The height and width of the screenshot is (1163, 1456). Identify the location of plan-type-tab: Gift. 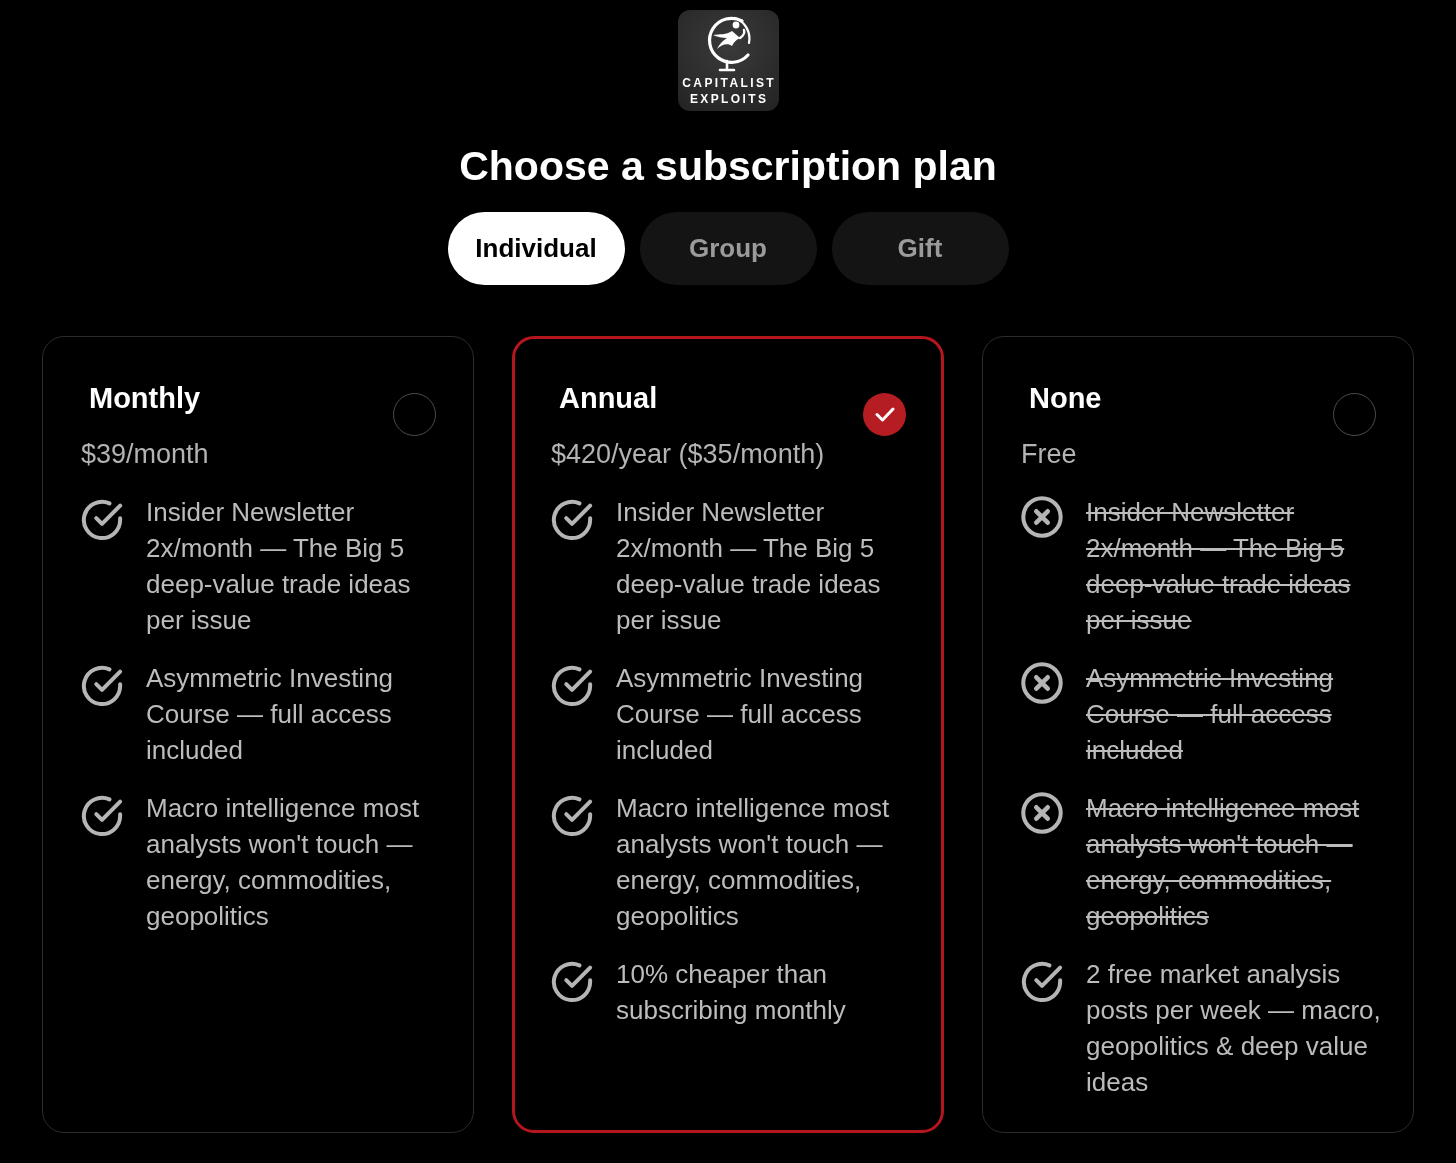
(920, 248).